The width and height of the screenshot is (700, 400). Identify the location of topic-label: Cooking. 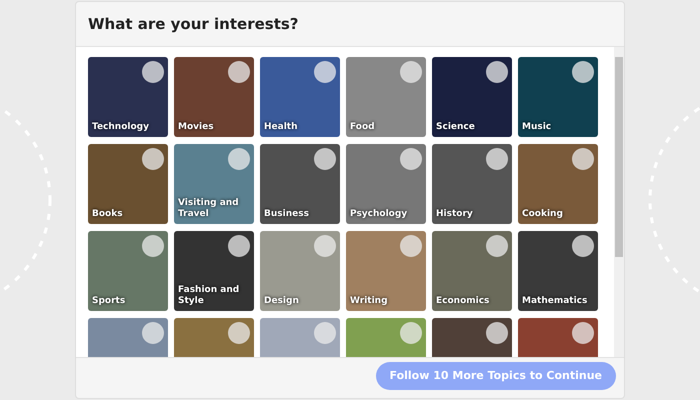
(542, 215).